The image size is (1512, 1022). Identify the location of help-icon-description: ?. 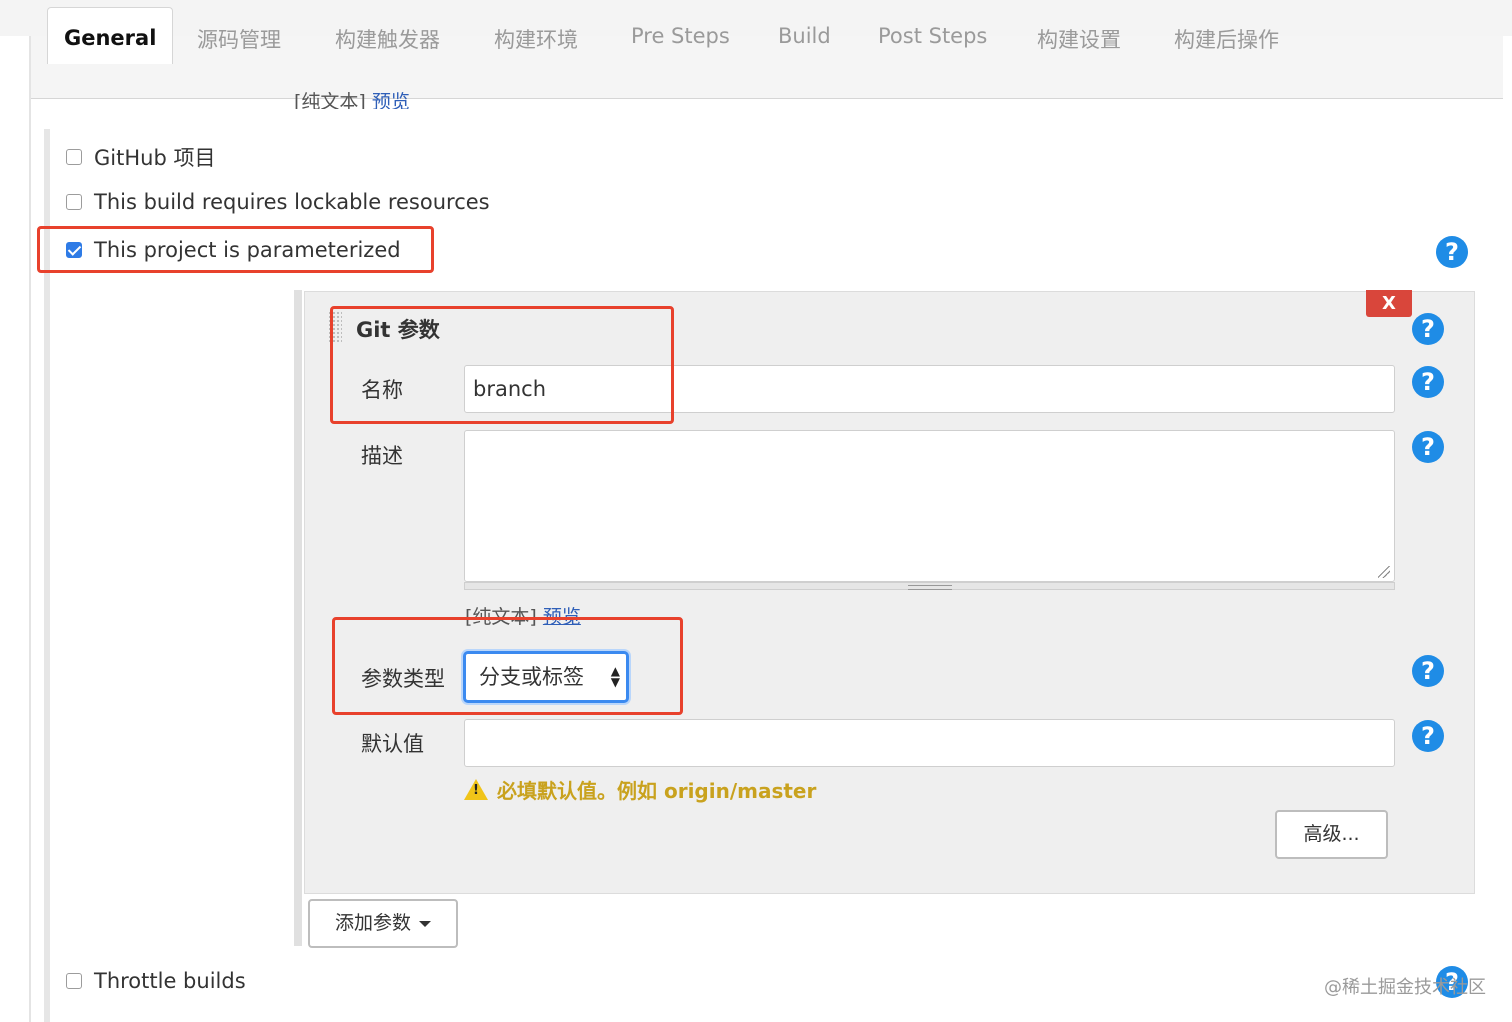
(1428, 447).